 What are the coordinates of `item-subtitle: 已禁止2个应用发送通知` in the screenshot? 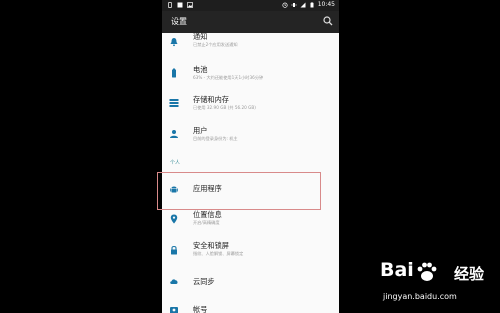 It's located at (215, 44).